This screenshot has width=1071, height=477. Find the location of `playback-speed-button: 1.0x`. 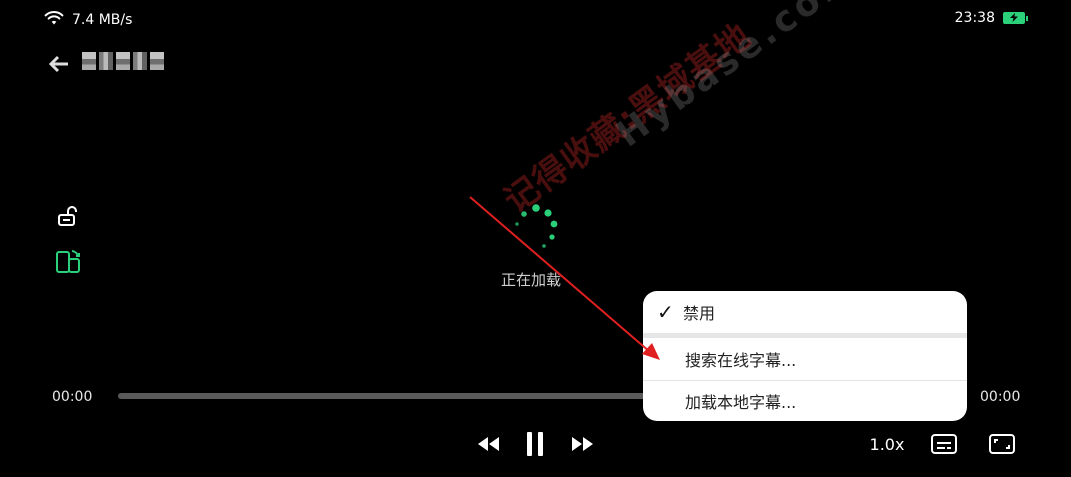

playback-speed-button: 1.0x is located at coordinates (887, 444).